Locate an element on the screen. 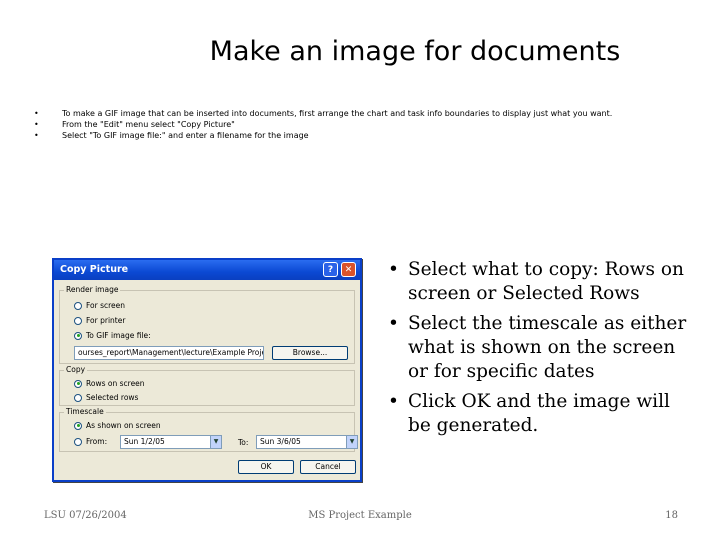 This screenshot has height=540, width=720. radio-as-shown-on-screen: As shown on screen is located at coordinates (117, 425).